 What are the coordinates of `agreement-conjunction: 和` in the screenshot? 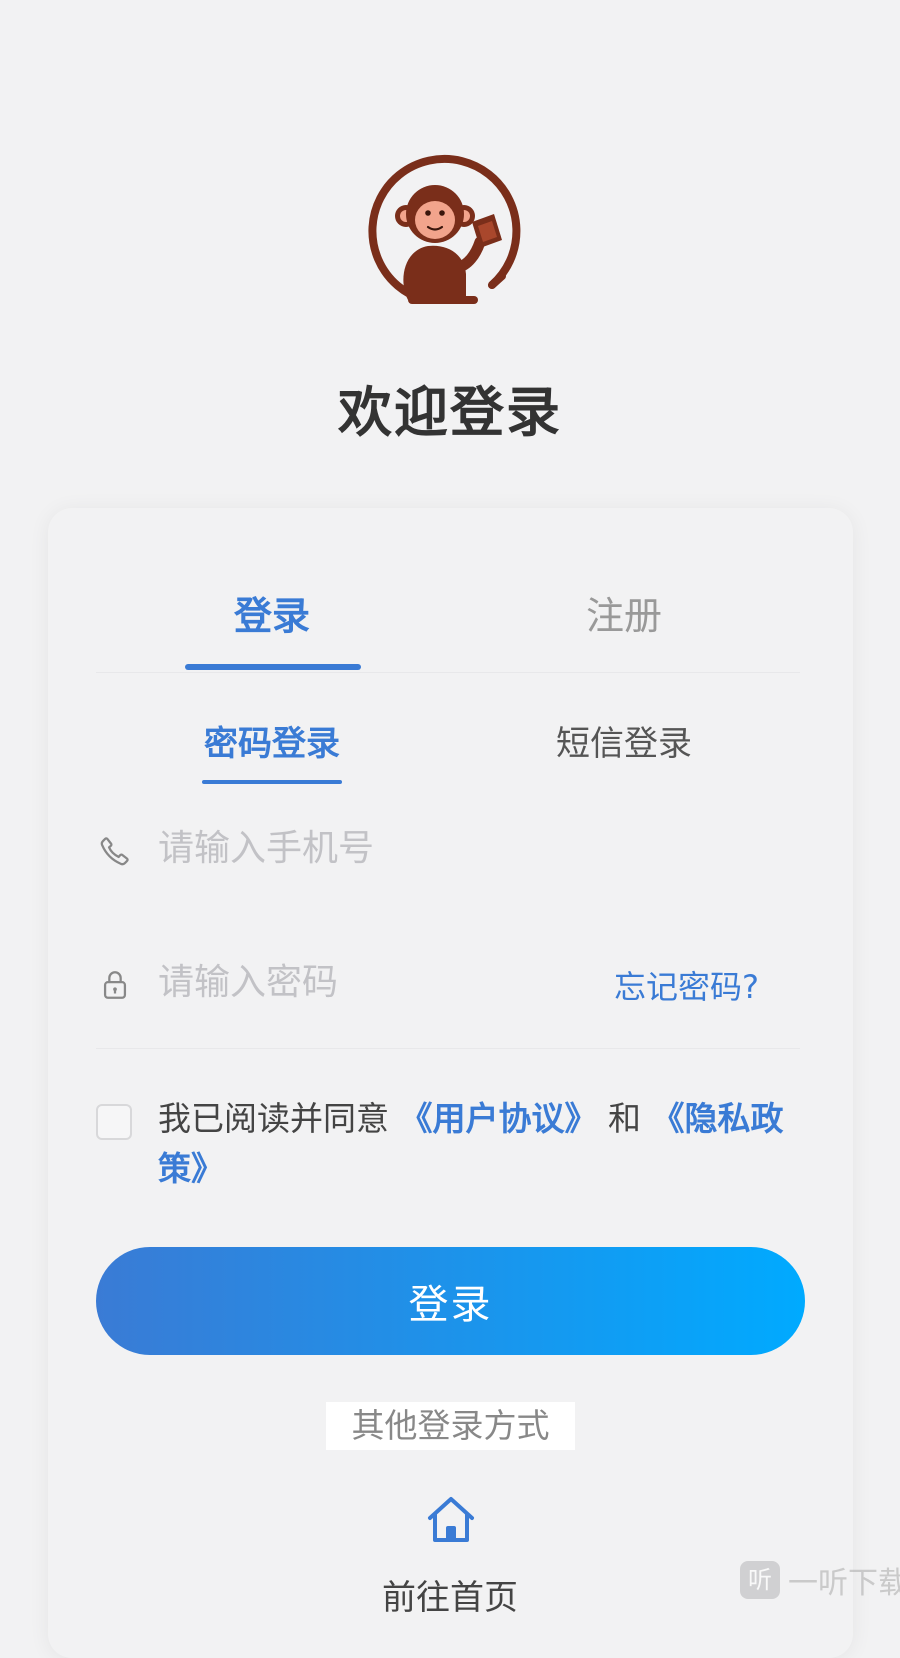 It's located at (624, 1118).